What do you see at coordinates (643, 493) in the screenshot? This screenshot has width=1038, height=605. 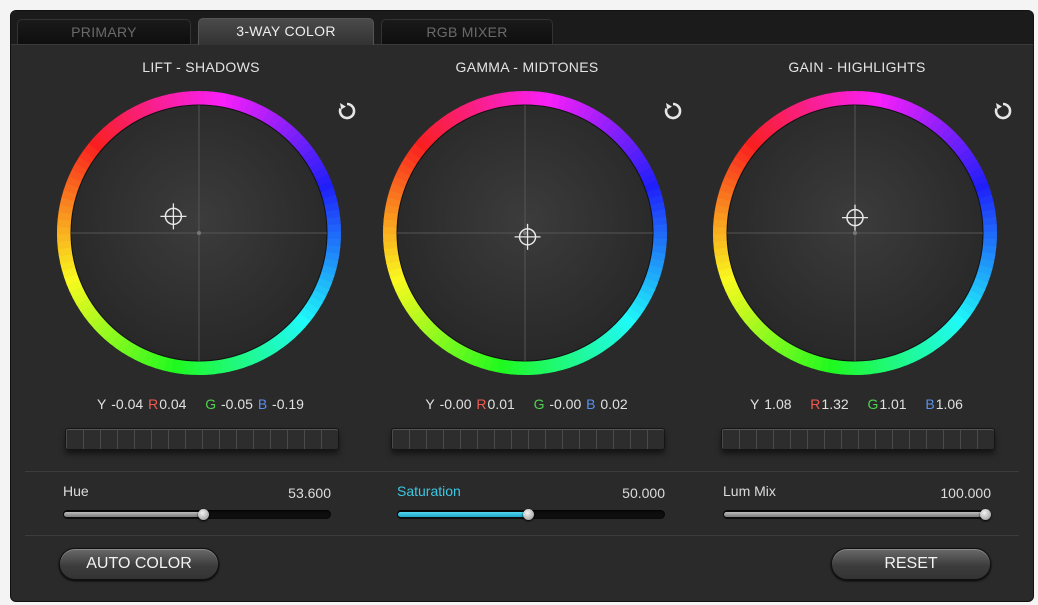 I see `saturation-value: 50.000` at bounding box center [643, 493].